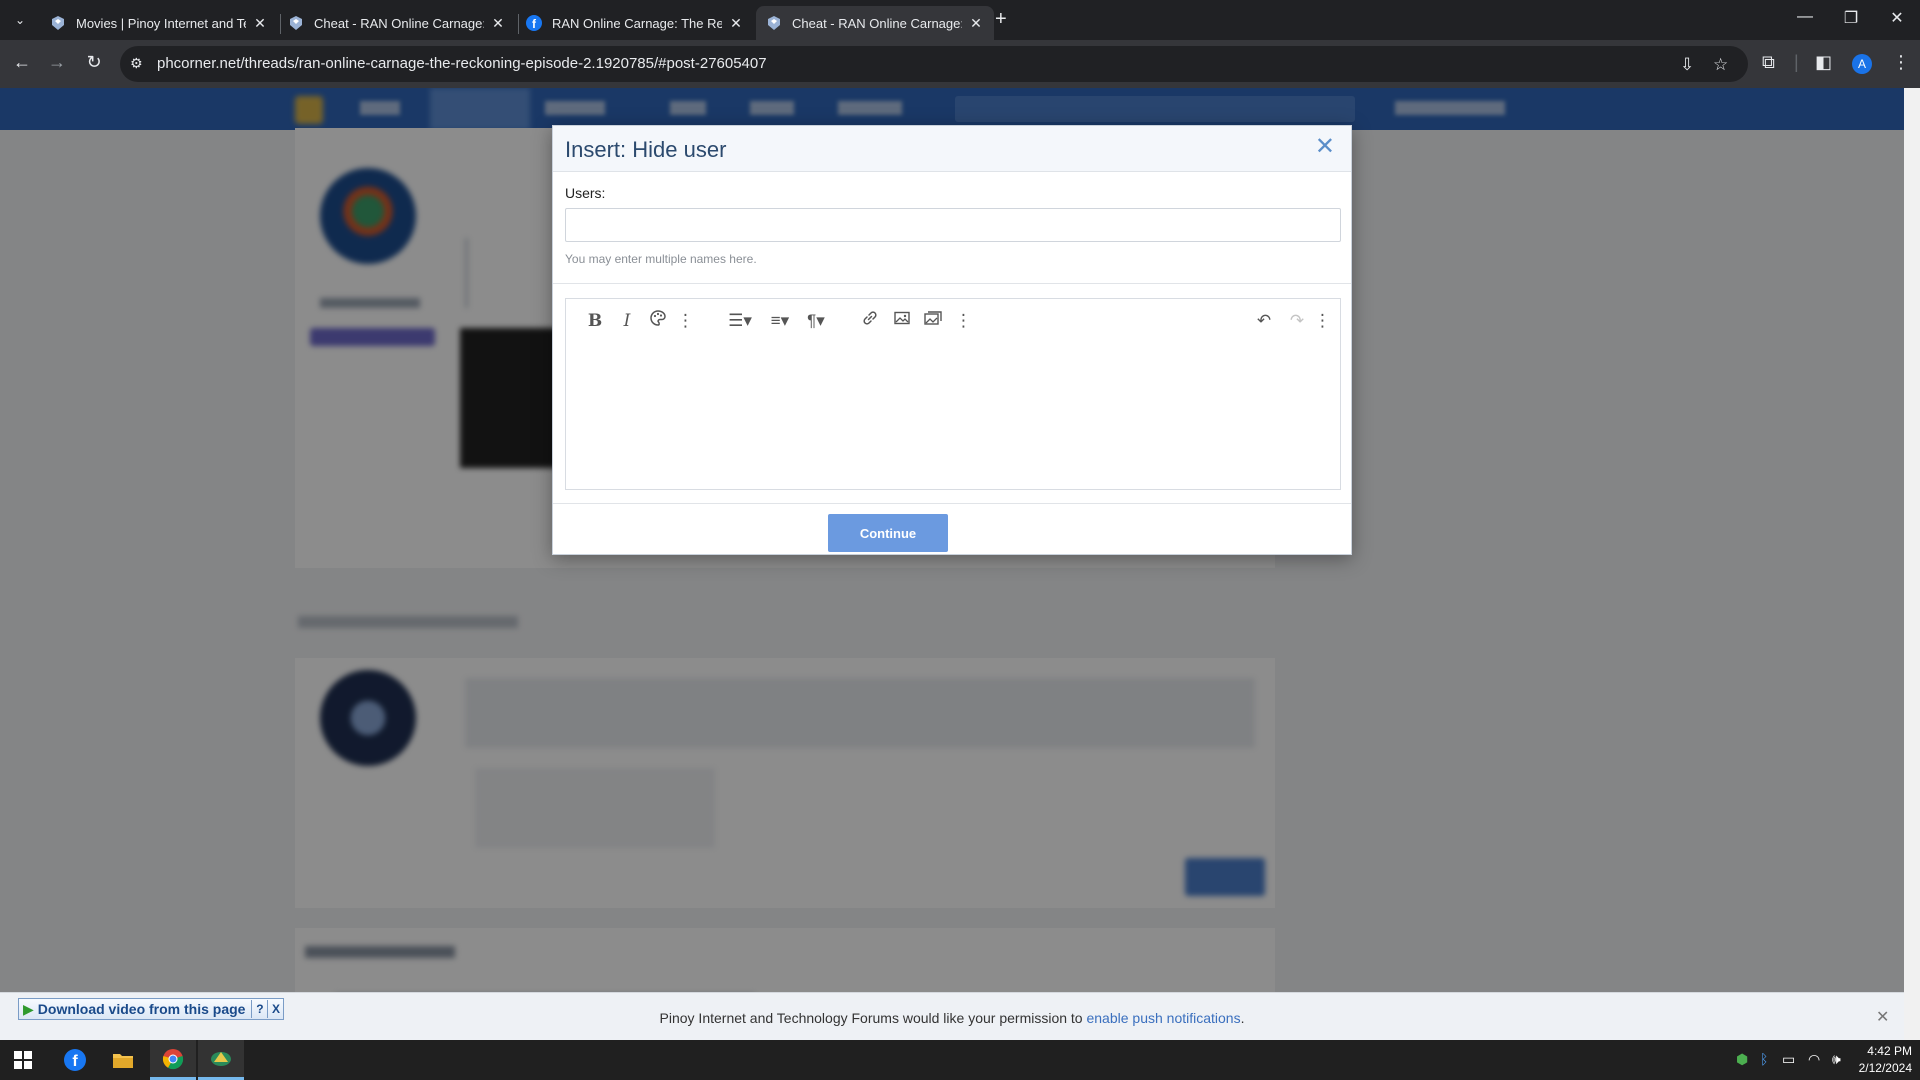 The image size is (1920, 1080). I want to click on list-dropdown-icon: ☰▾, so click(740, 321).